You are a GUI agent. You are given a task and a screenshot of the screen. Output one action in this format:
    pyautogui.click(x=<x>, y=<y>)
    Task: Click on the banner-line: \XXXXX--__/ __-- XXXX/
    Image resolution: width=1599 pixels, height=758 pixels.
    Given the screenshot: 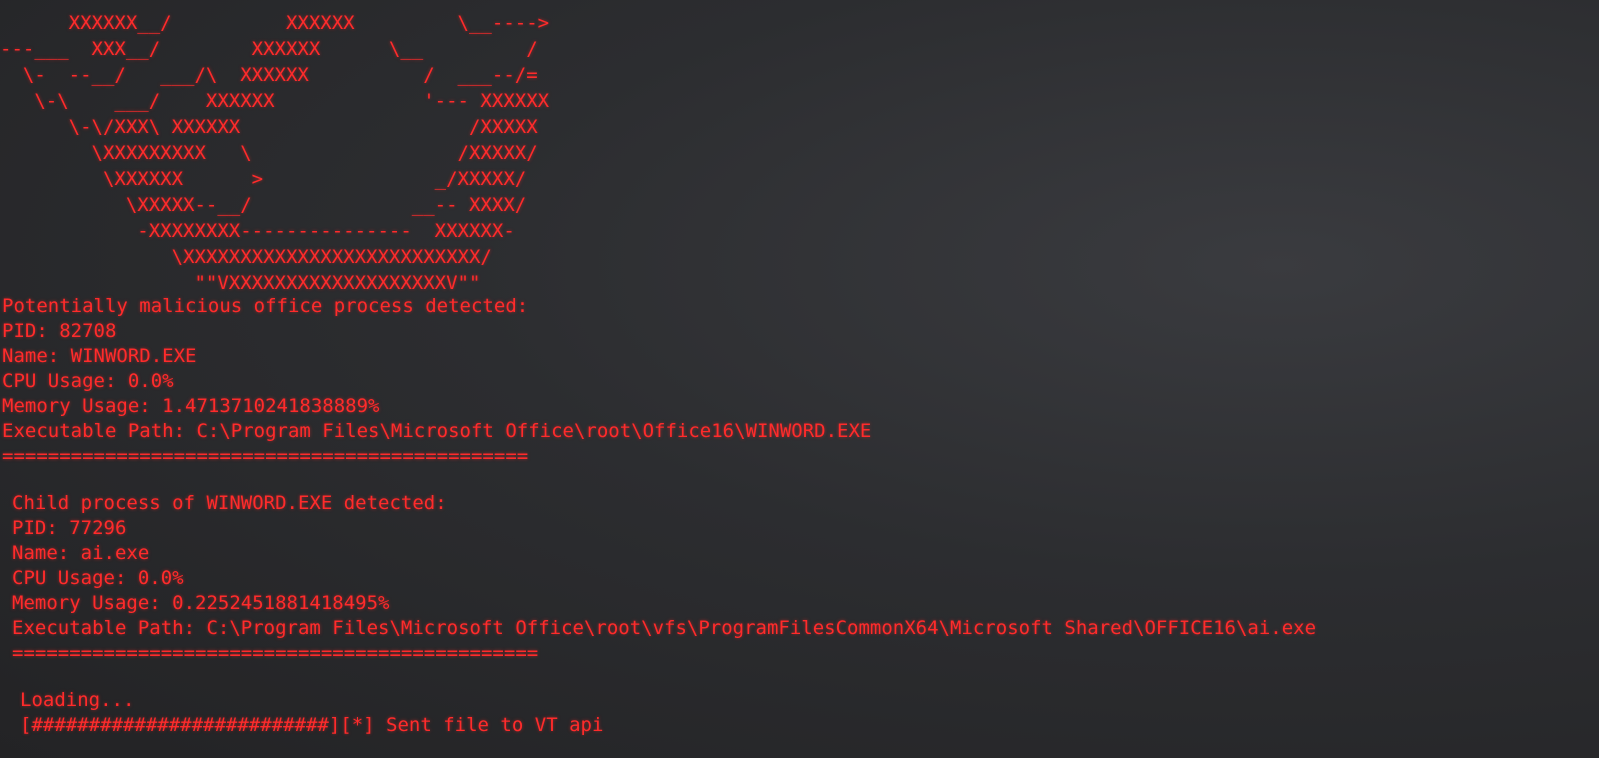 What is the action you would take?
    pyautogui.click(x=263, y=205)
    